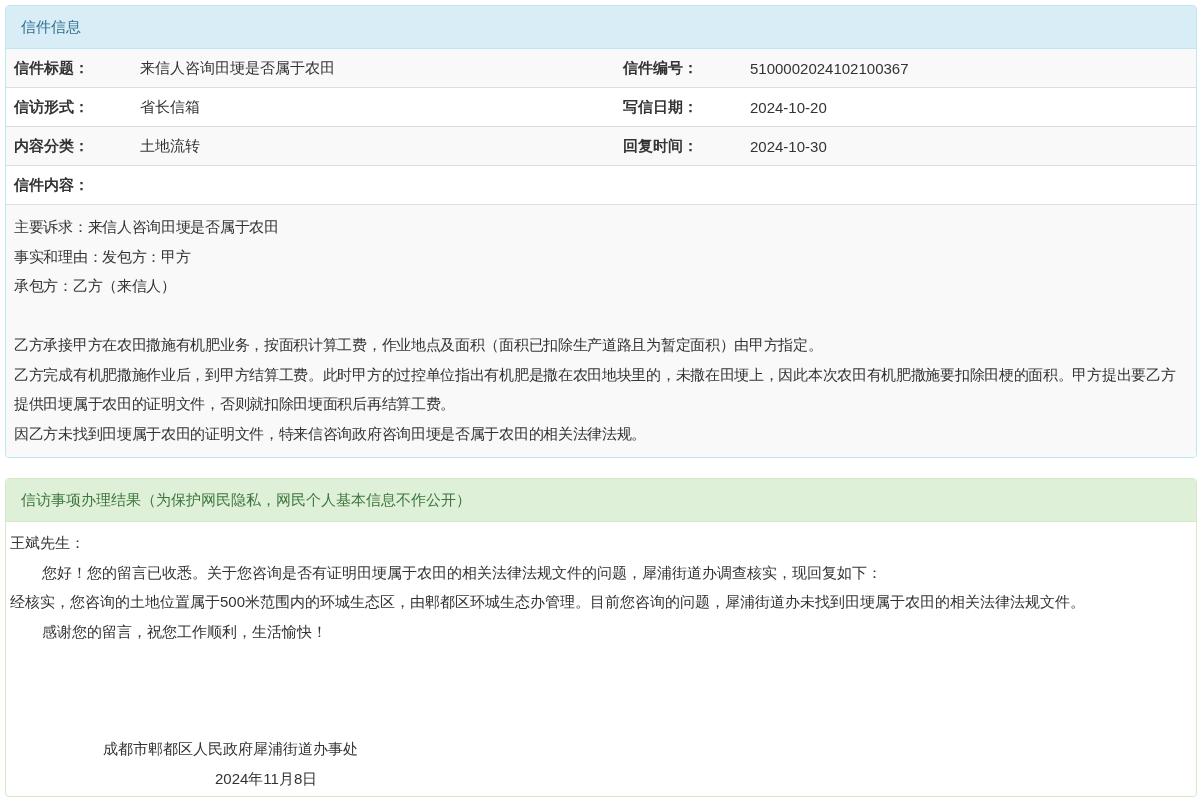 This screenshot has height=800, width=1200. What do you see at coordinates (788, 146) in the screenshot?
I see `field-value: 2024-10-30` at bounding box center [788, 146].